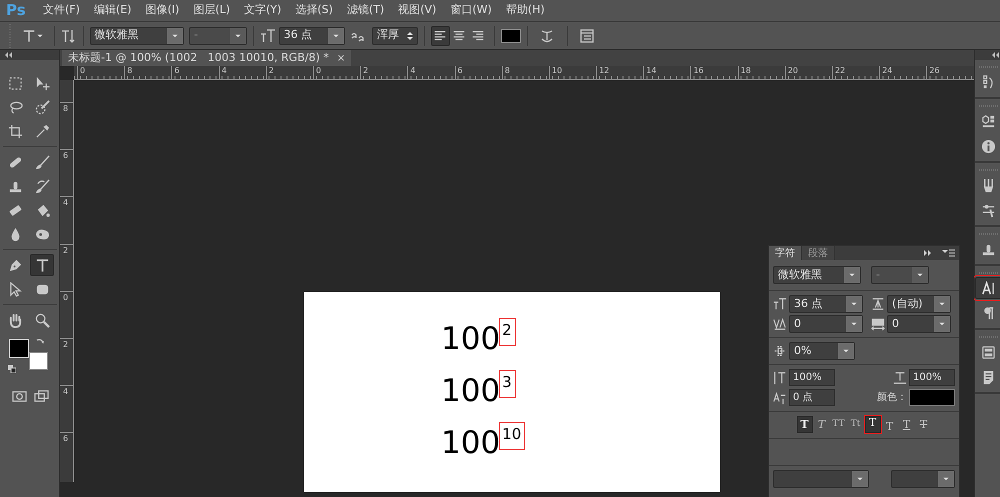 Image resolution: width=1000 pixels, height=497 pixels. Describe the element at coordinates (314, 10) in the screenshot. I see `menu-item: 选择(S)` at that location.